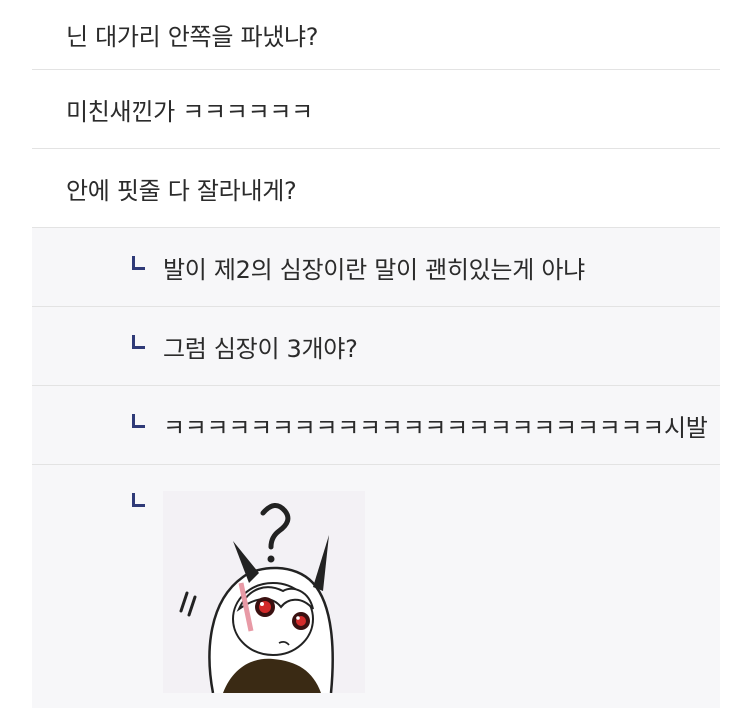 The image size is (750, 717). I want to click on reply-text: ㅋㅋㅋㅋㅋㅋㅋㅋㅋㅋㅋㅋㅋㅋㅋㅋㅋㅋㅋㅋㅋㅋㅋ시발, so click(435, 427).